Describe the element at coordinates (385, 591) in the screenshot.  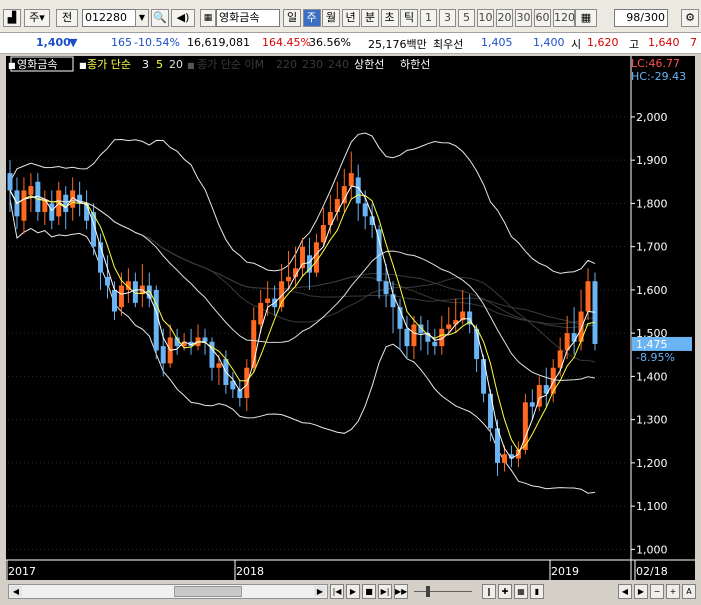
I see `next-icon: ▶|` at that location.